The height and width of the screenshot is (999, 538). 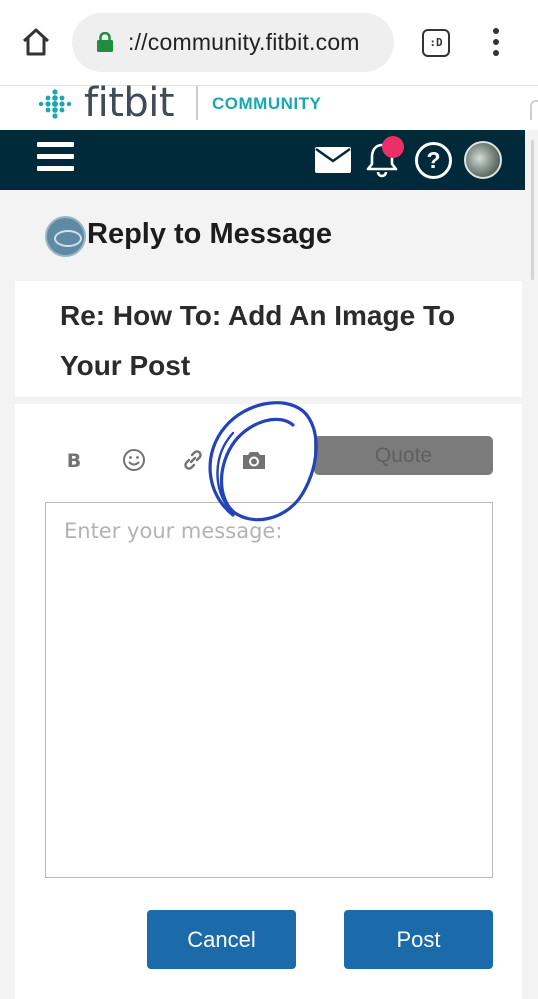 What do you see at coordinates (403, 455) in the screenshot?
I see `quote-button: Quote` at bounding box center [403, 455].